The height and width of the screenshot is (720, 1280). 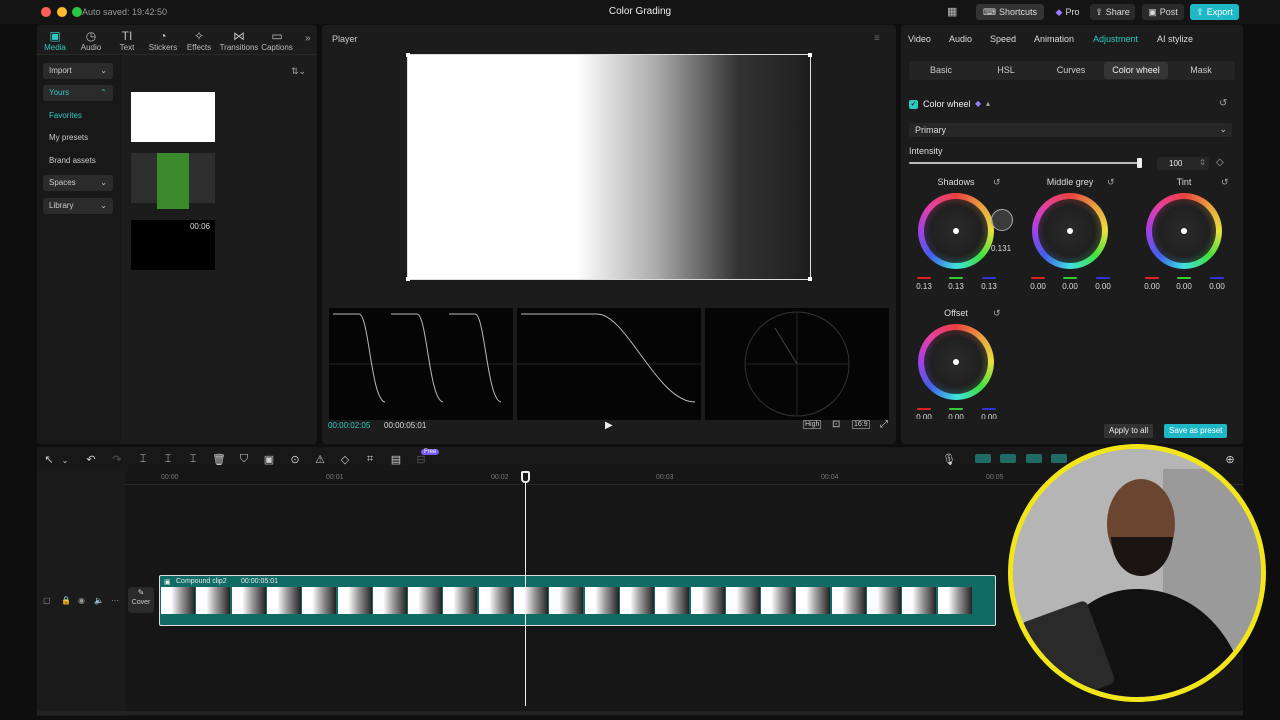 What do you see at coordinates (877, 38) in the screenshot?
I see `player-menu-icon: ≡` at bounding box center [877, 38].